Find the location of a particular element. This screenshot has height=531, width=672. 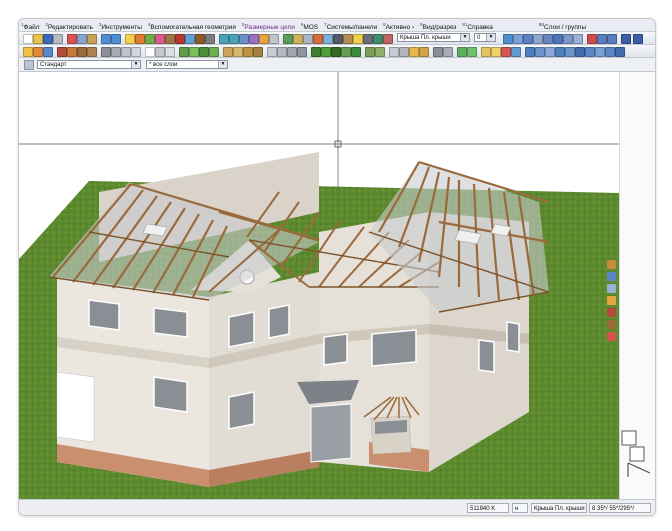

number-select: 0 ▼ is located at coordinates (485, 37).